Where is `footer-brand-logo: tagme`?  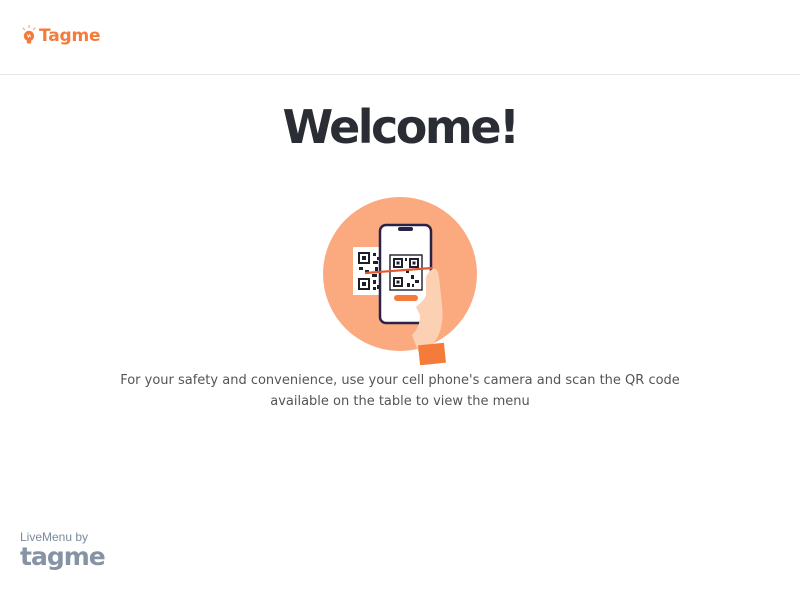
footer-brand-logo: tagme is located at coordinates (63, 556).